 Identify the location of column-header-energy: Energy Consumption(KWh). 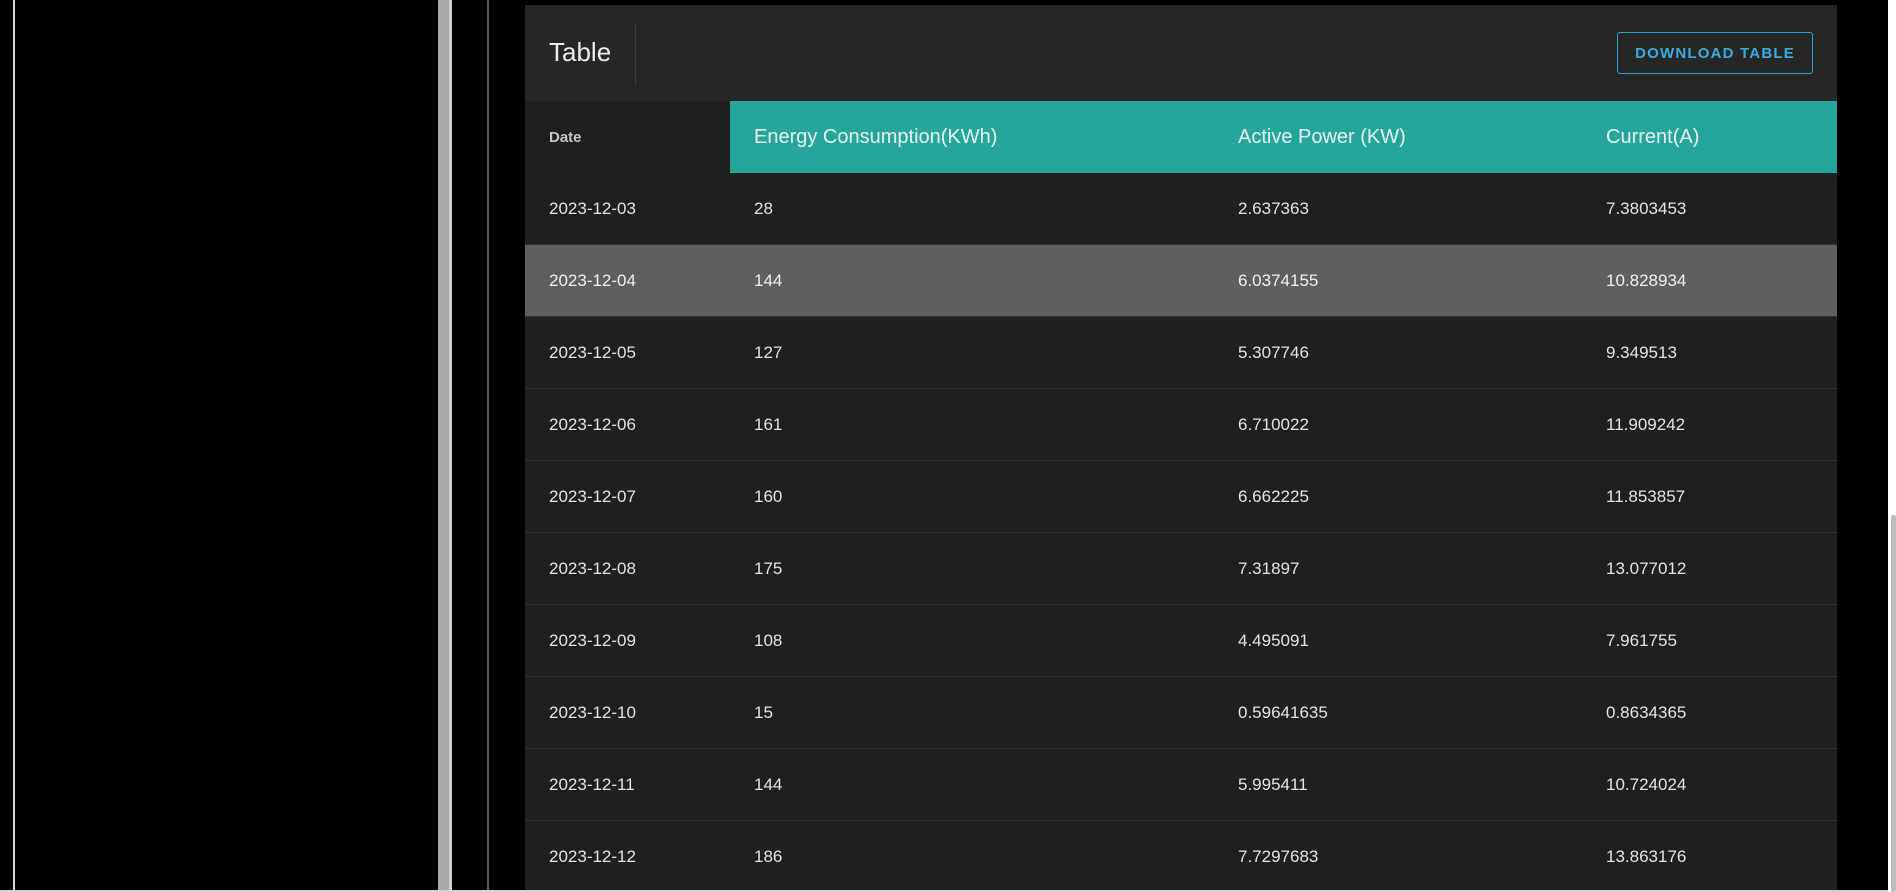
(972, 137).